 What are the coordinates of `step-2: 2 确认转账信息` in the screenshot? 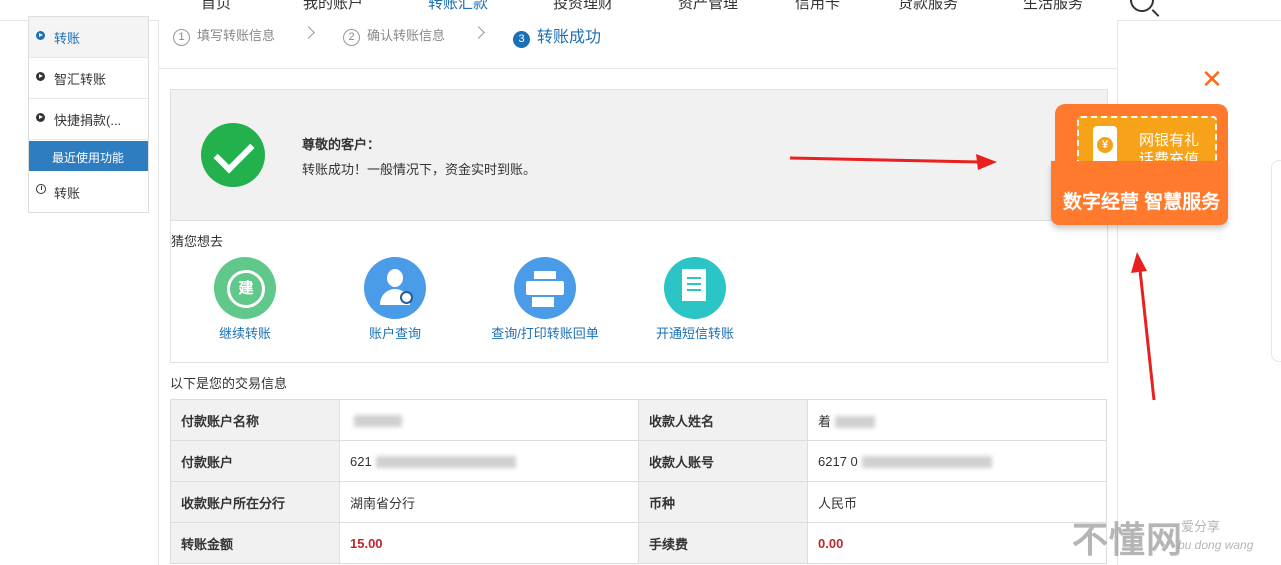 It's located at (394, 35).